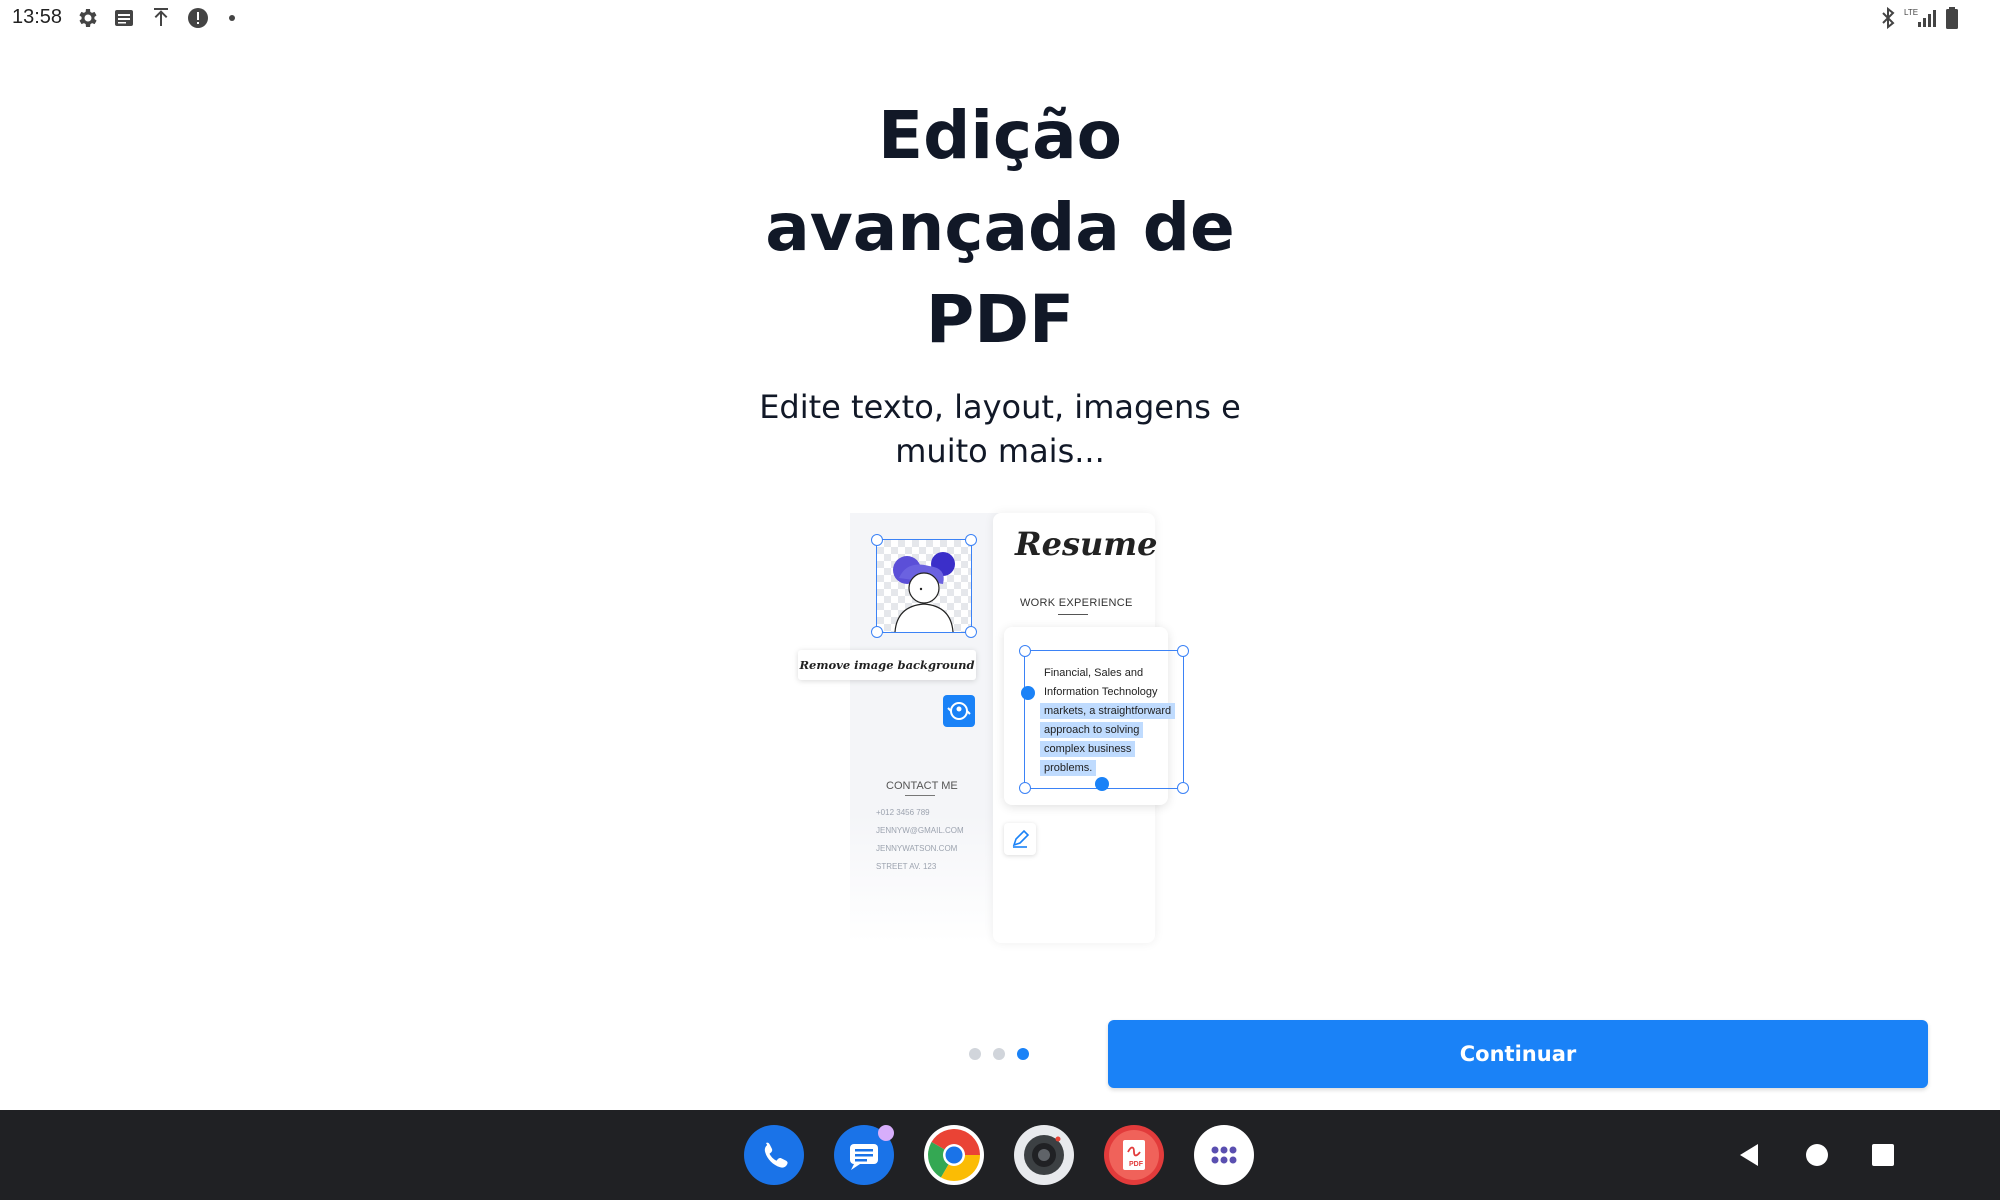  I want to click on battery-icon, so click(1952, 18).